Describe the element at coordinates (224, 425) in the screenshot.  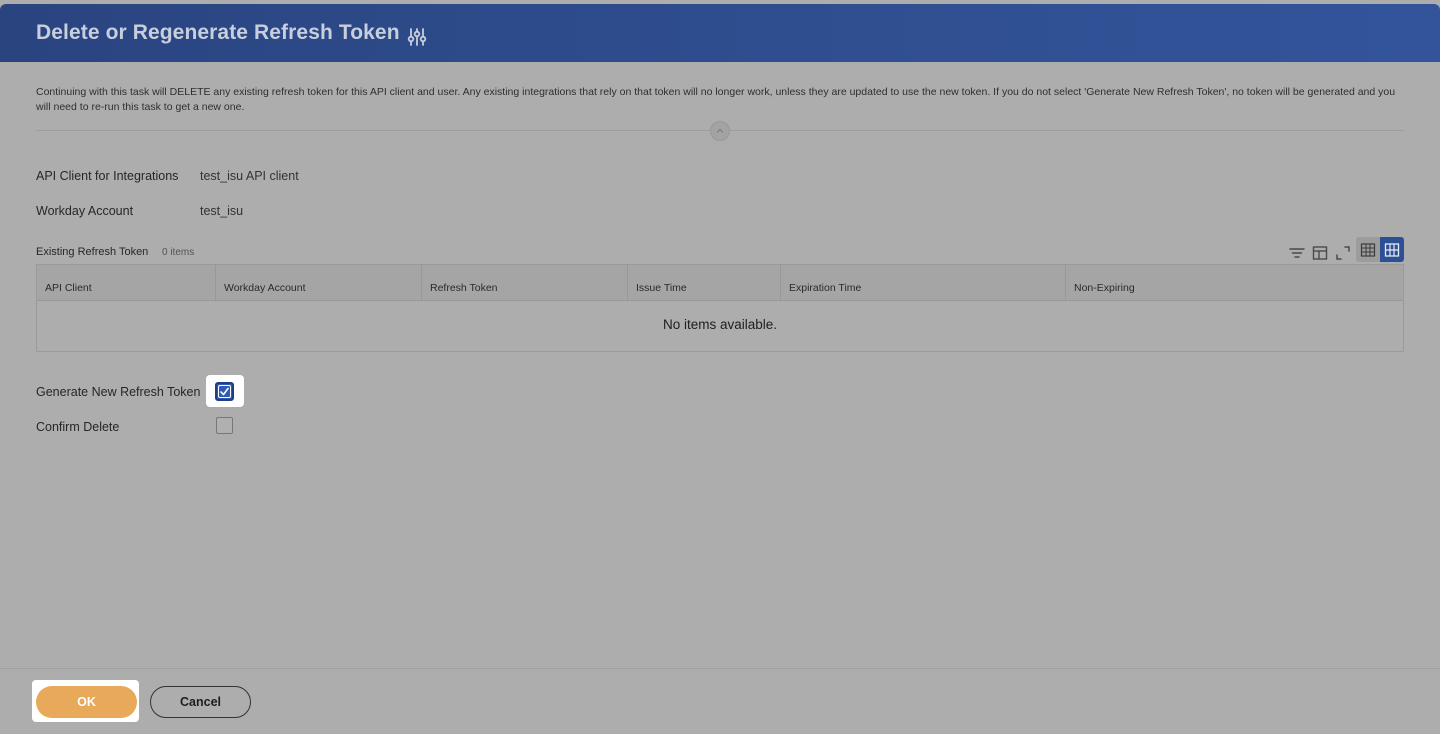
I see `confirm-delete-checkbox` at that location.